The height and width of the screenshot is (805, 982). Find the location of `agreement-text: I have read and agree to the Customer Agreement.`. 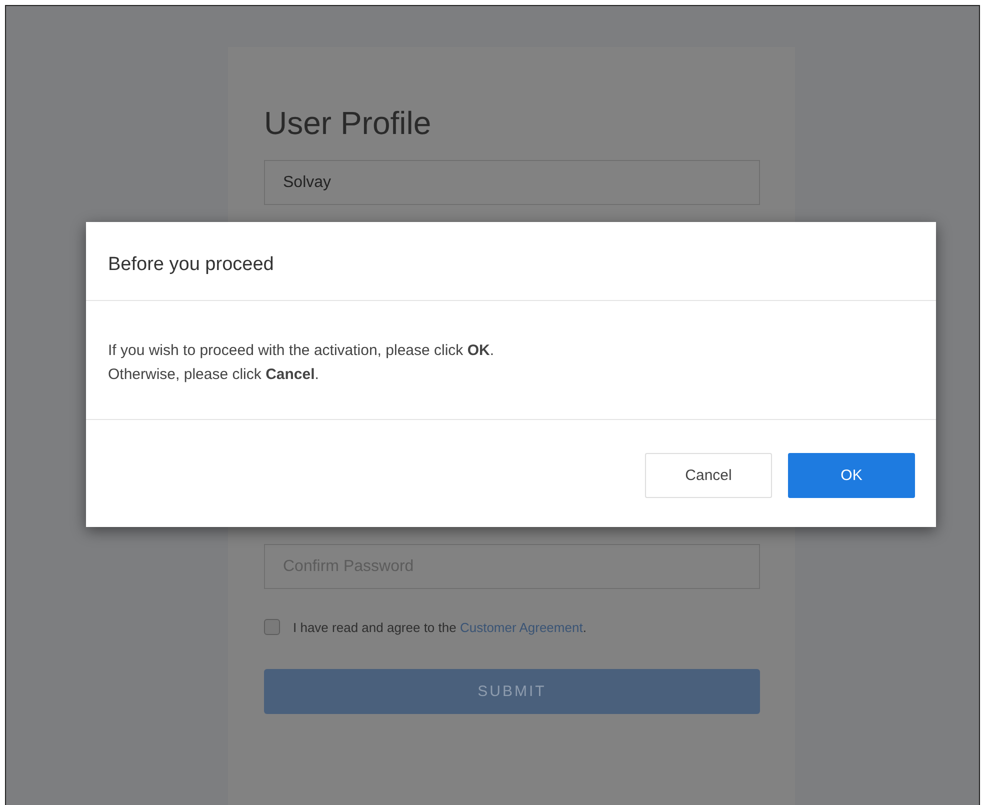

agreement-text: I have read and agree to the Customer Agreement. is located at coordinates (439, 627).